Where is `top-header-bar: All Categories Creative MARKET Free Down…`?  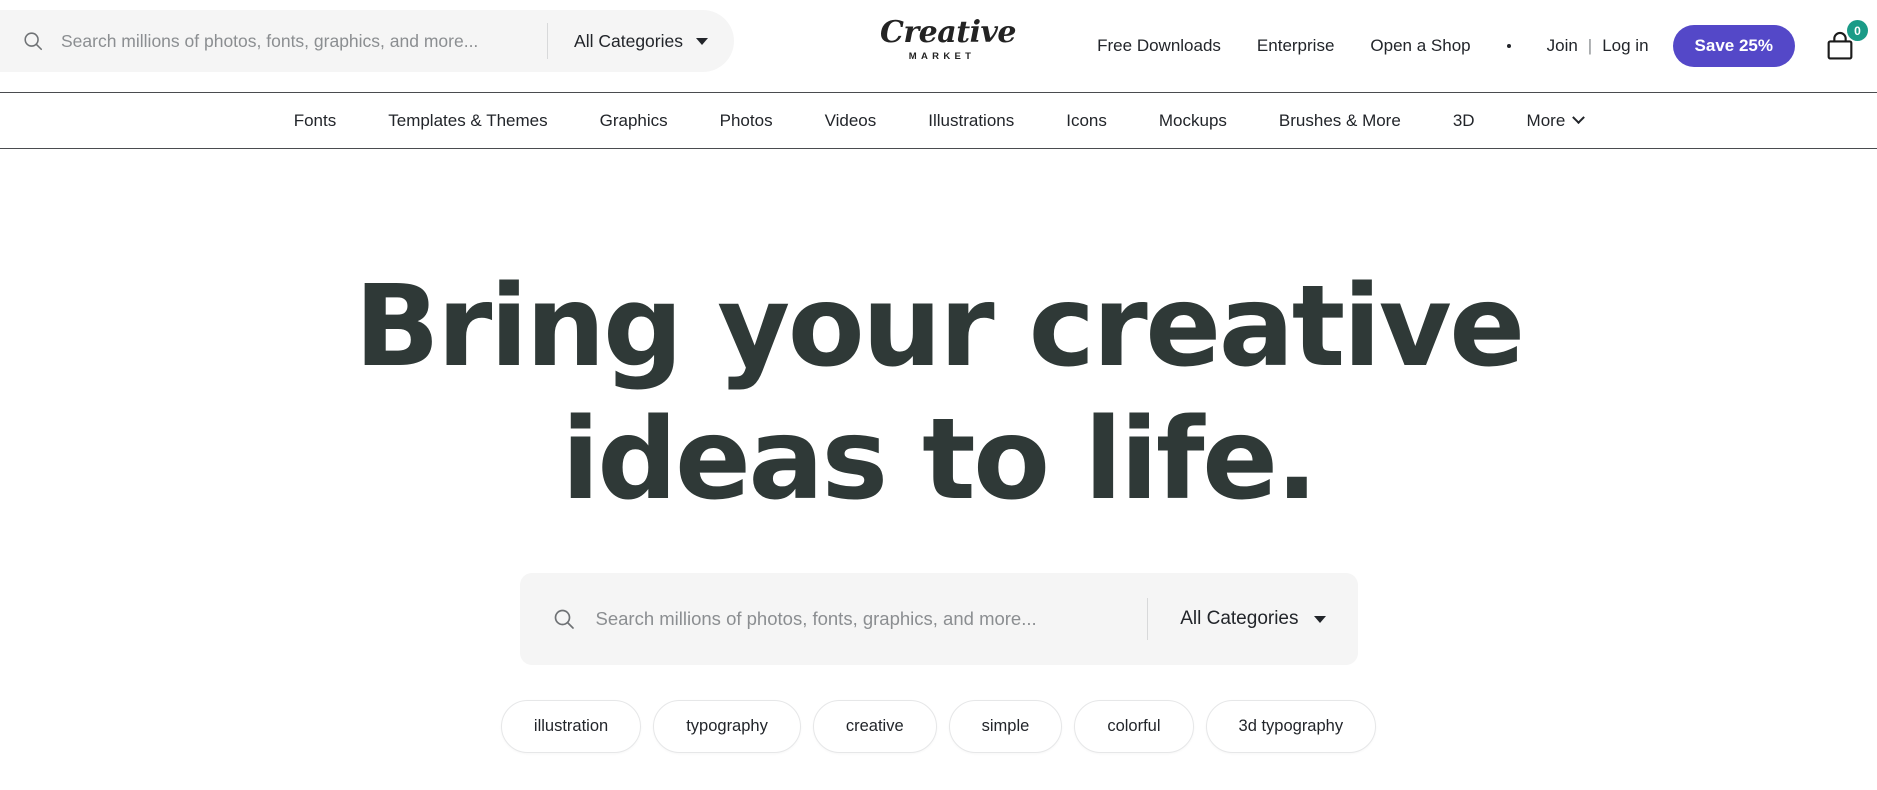 top-header-bar: All Categories Creative MARKET Free Down… is located at coordinates (938, 46).